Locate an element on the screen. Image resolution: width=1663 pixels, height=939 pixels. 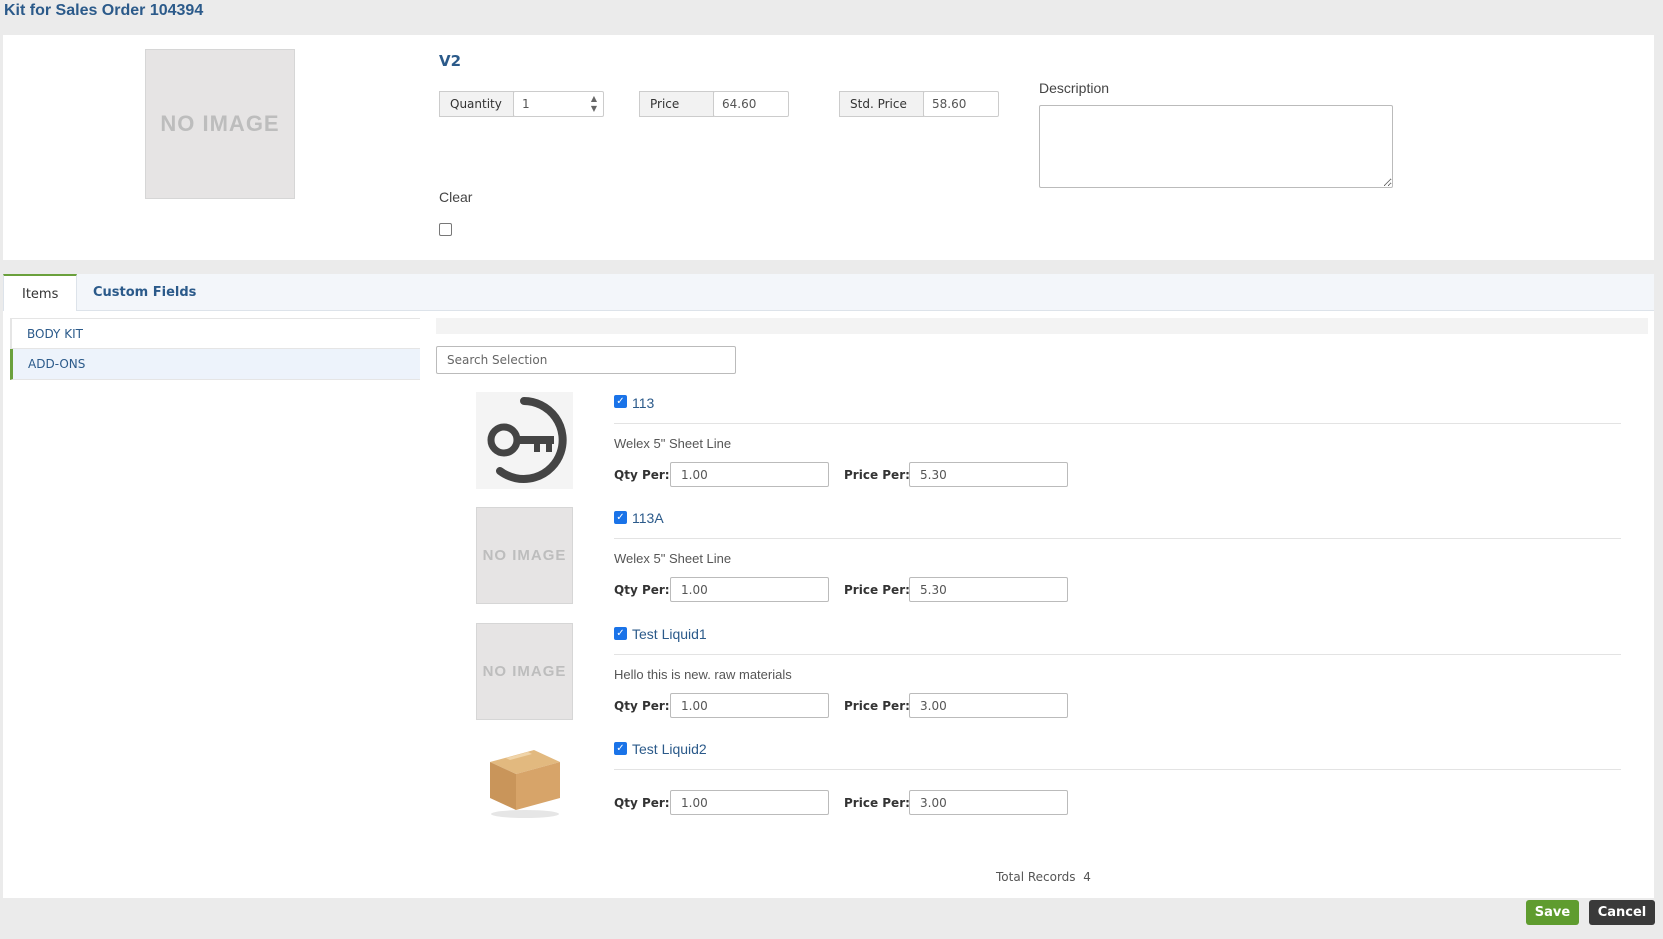
price-label: Price is located at coordinates (676, 104).